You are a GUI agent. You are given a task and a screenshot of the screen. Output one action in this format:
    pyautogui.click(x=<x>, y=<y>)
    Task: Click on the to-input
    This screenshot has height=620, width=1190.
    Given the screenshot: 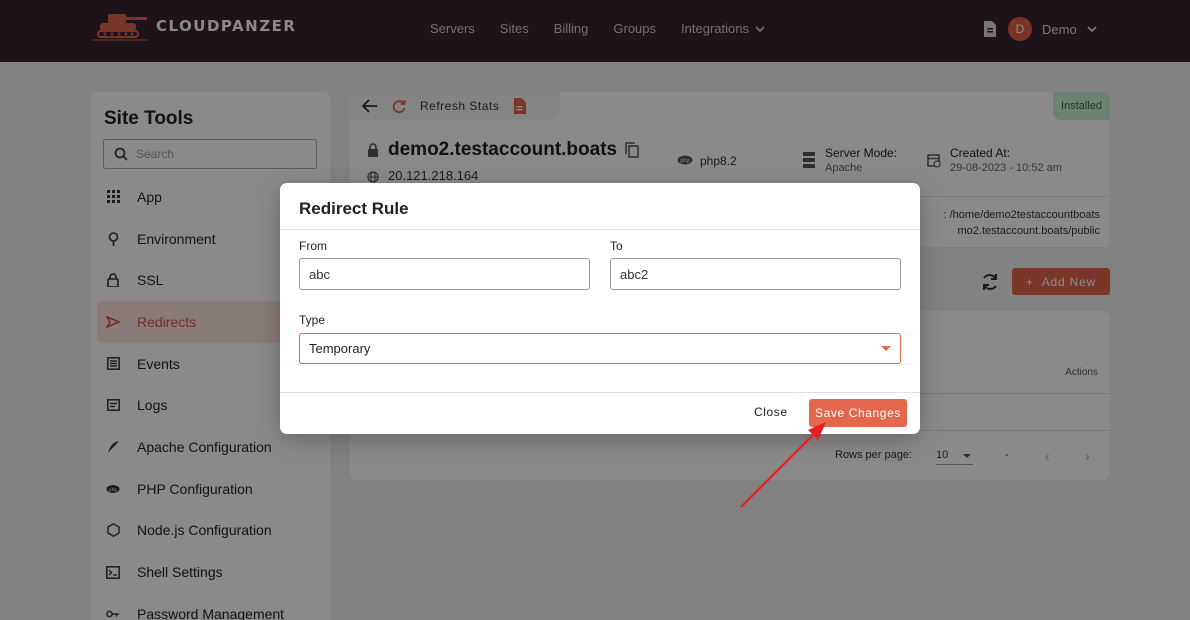 What is the action you would take?
    pyautogui.click(x=755, y=274)
    